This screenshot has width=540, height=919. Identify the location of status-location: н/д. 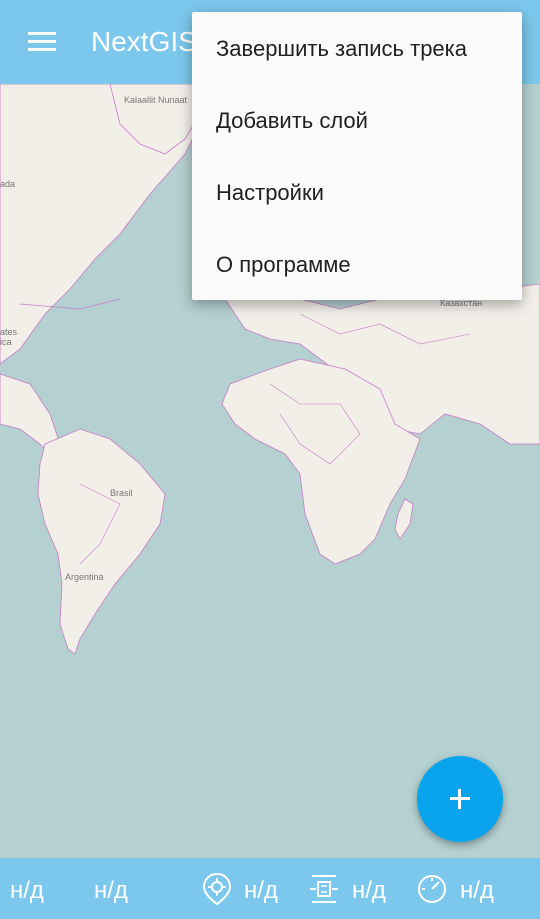
(261, 890).